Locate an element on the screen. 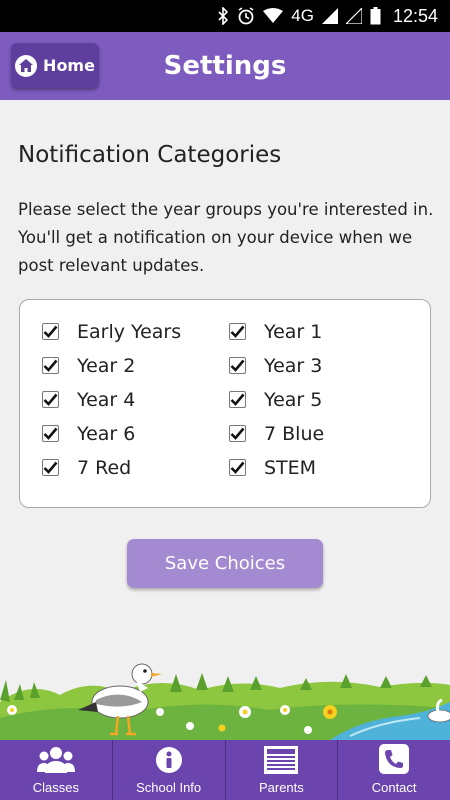 This screenshot has width=450, height=800. status-time: 12:54 is located at coordinates (415, 15).